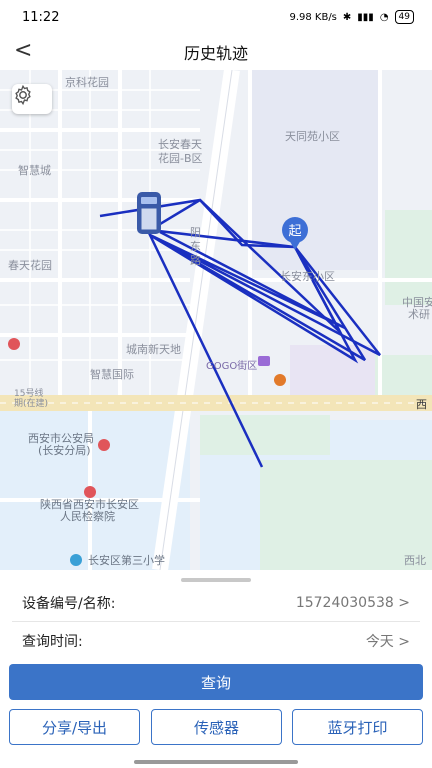 The image size is (432, 768). What do you see at coordinates (74, 727) in the screenshot?
I see `share-export-button: 分享/导出` at bounding box center [74, 727].